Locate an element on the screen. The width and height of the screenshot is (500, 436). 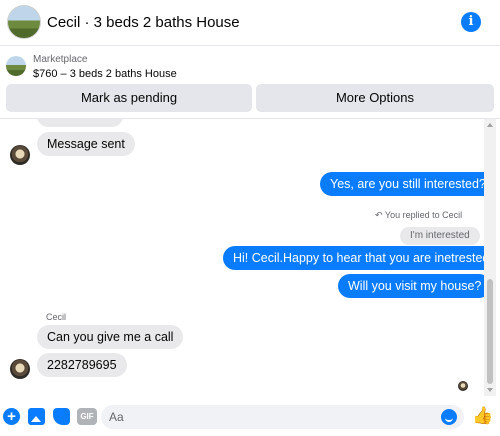
sender-name: Cecil is located at coordinates (56, 317).